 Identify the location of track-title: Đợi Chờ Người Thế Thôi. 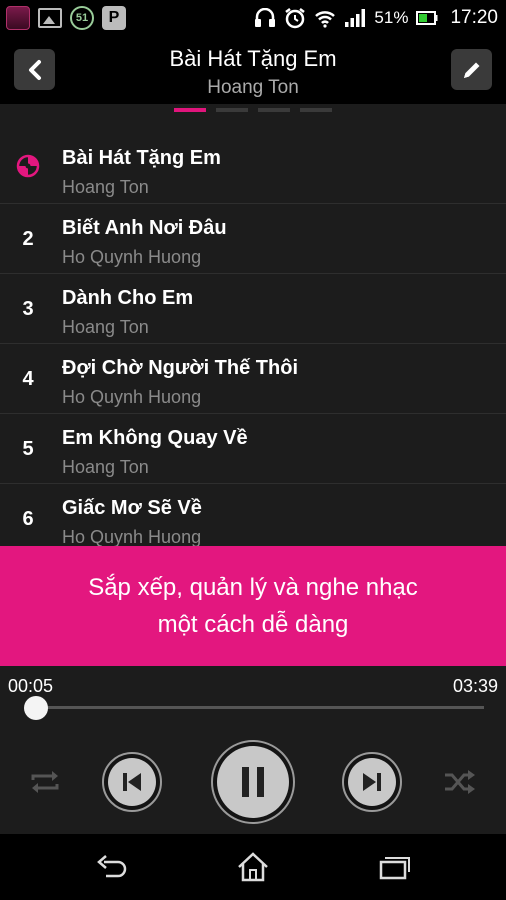
(180, 368).